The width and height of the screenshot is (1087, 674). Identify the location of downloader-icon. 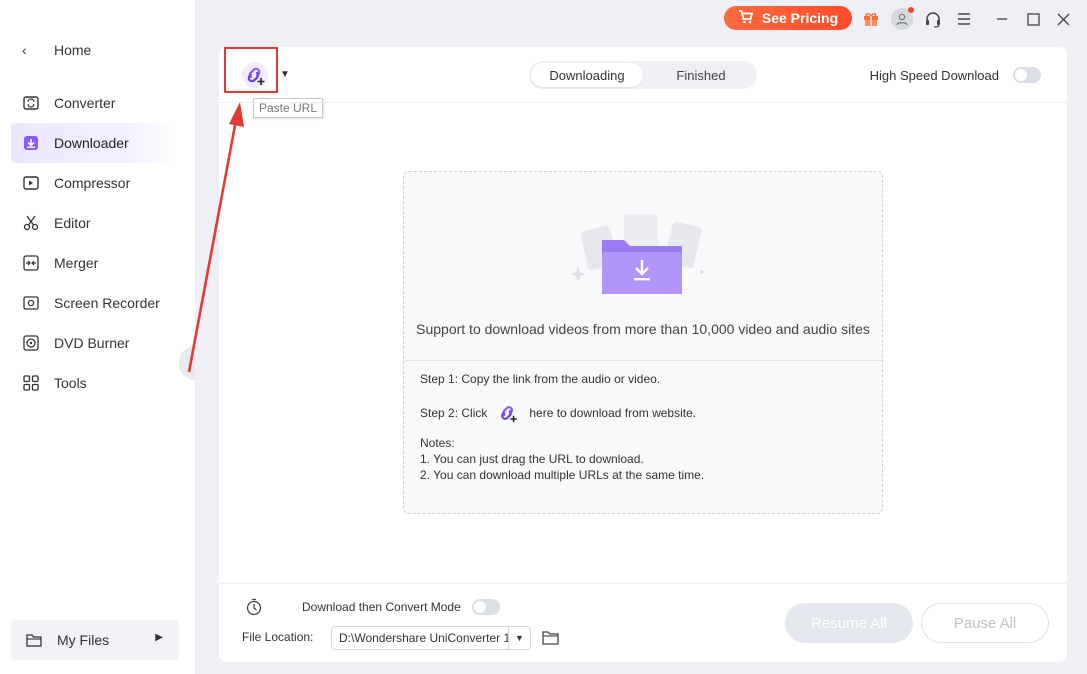
(31, 143).